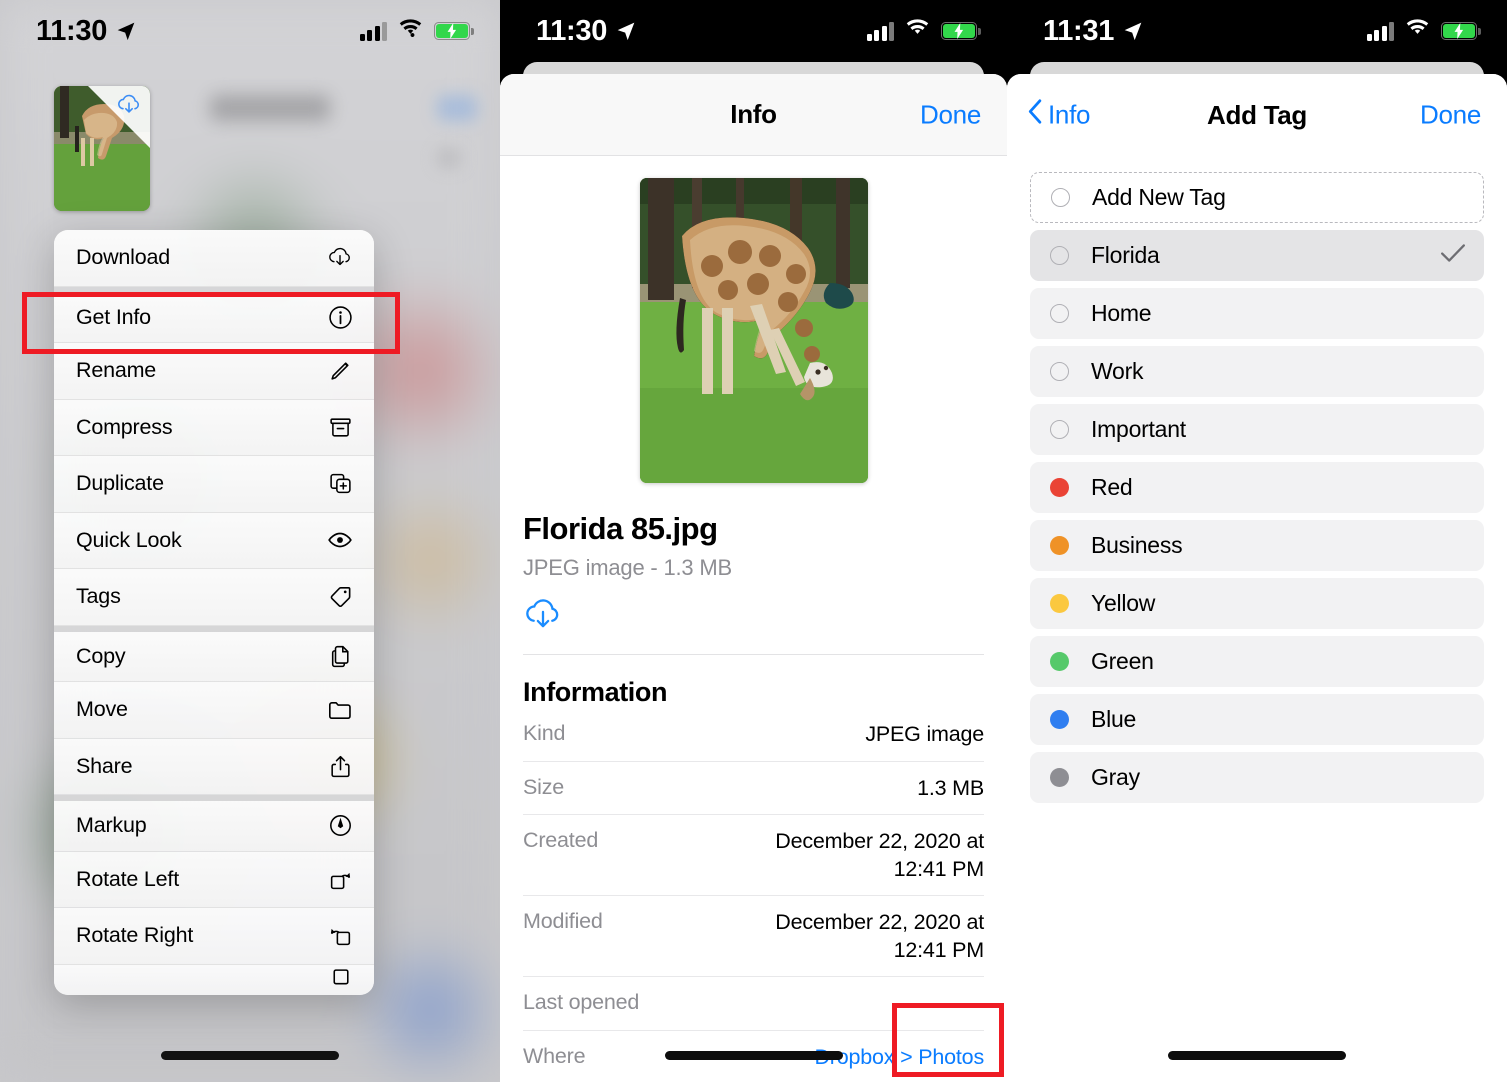 The width and height of the screenshot is (1507, 1082). Describe the element at coordinates (98, 596) in the screenshot. I see `menu-item-label: Tags` at that location.